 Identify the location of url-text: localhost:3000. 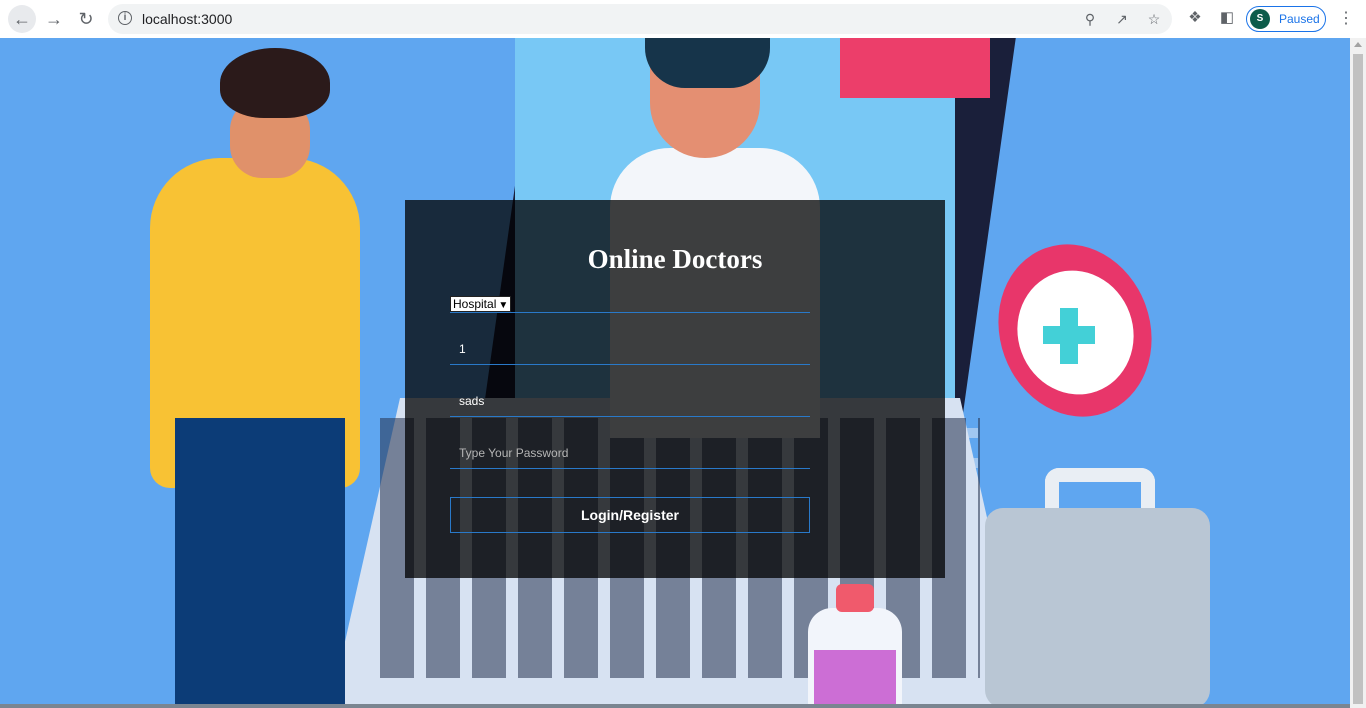
(187, 19).